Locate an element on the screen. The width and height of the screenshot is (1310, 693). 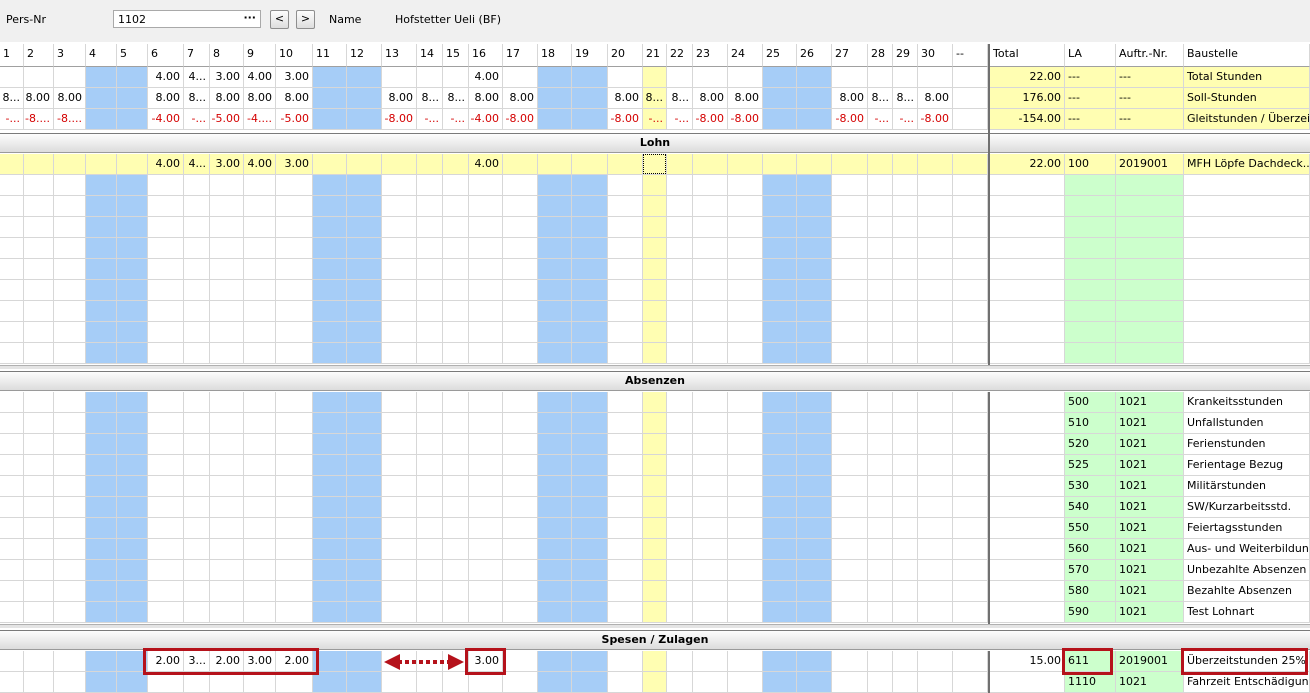
column-header-day-8: 8 is located at coordinates (227, 55).